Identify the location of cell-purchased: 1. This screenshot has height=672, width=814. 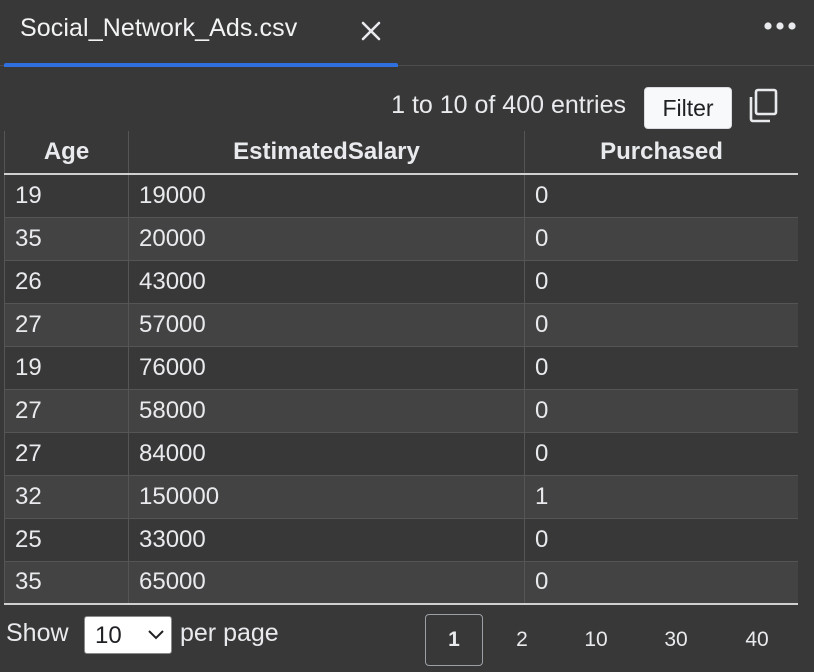
(661, 496).